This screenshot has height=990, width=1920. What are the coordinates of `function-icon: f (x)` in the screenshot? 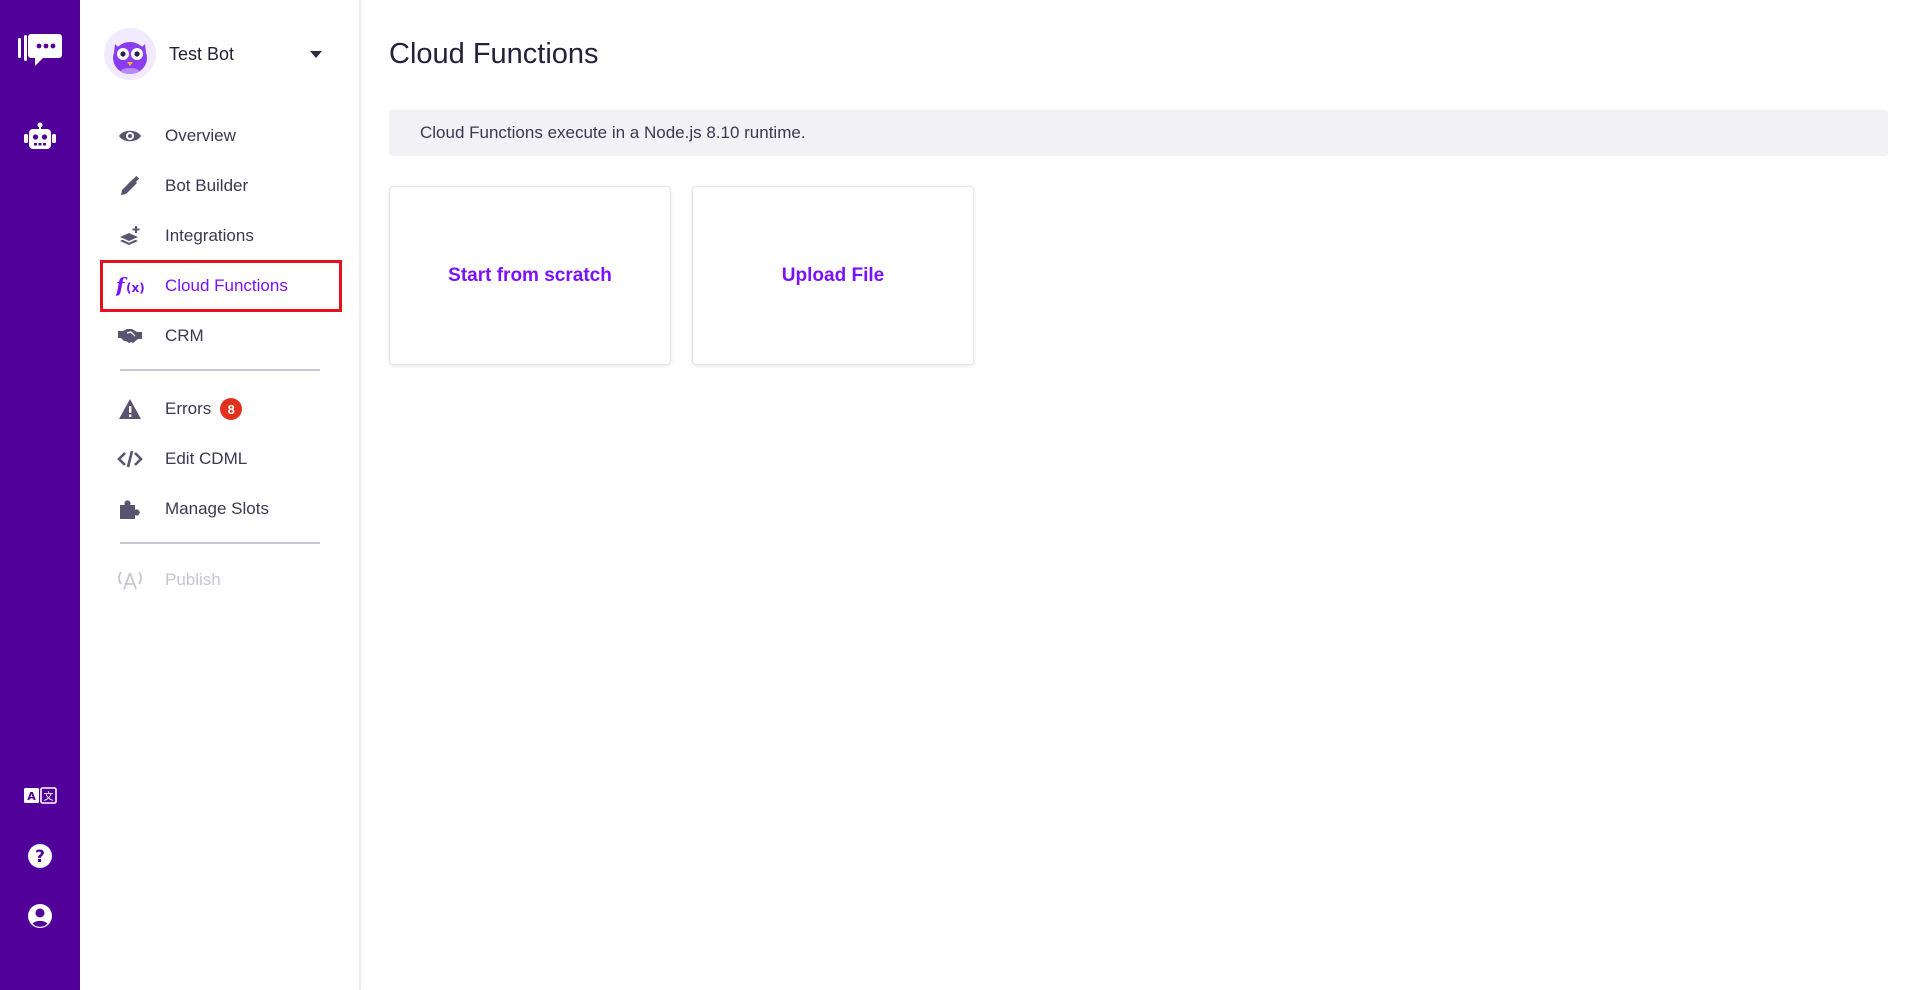 It's located at (130, 286).